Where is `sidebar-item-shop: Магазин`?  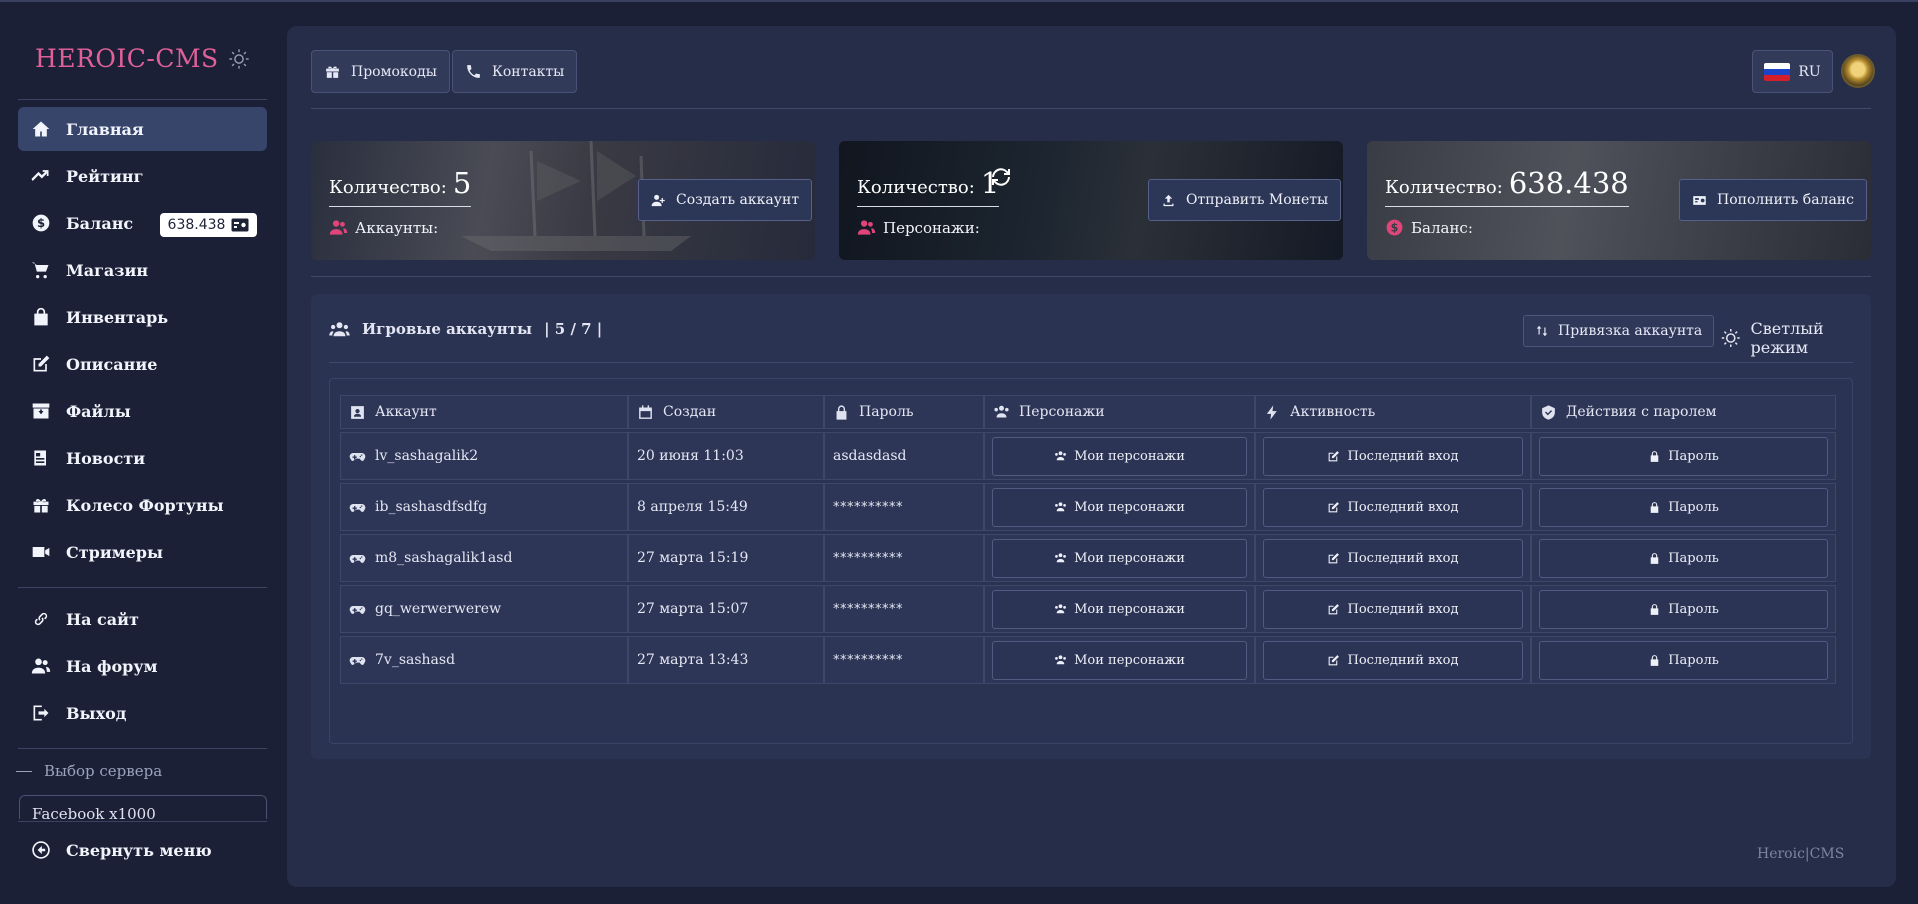 sidebar-item-shop: Магазин is located at coordinates (142, 270).